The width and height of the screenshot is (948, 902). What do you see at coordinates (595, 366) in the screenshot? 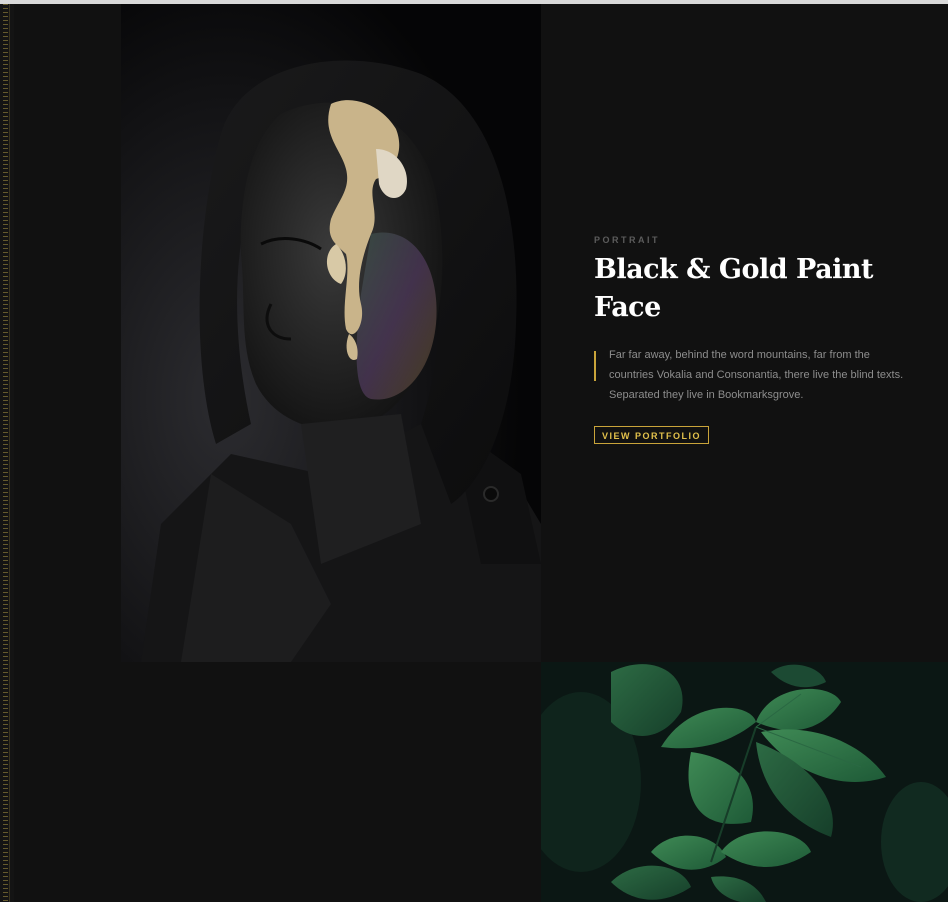
I see `quote-accent-bar` at bounding box center [595, 366].